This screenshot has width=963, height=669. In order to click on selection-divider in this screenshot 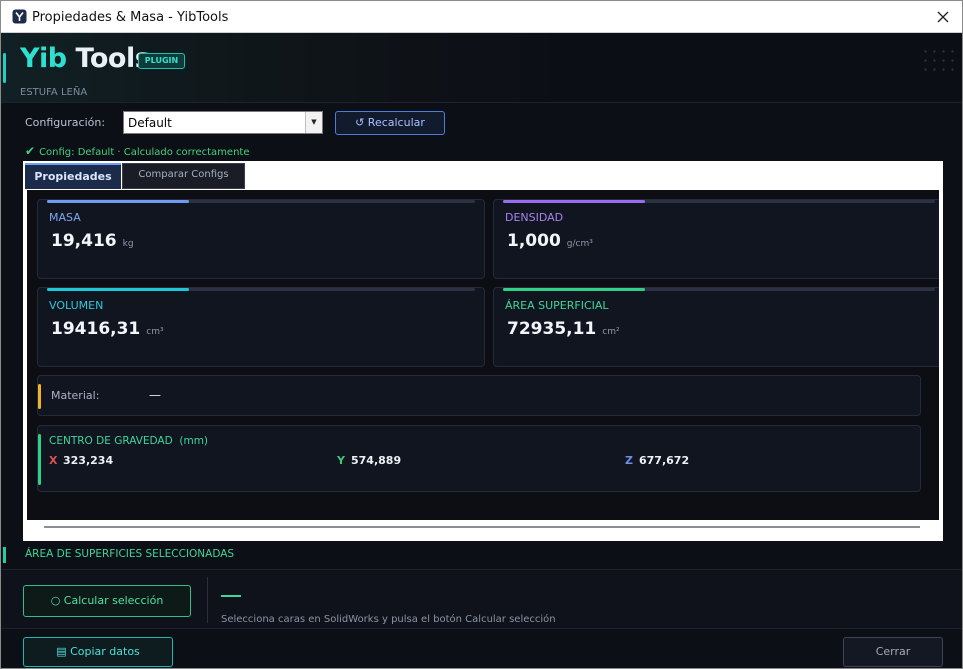, I will do `click(207, 600)`.